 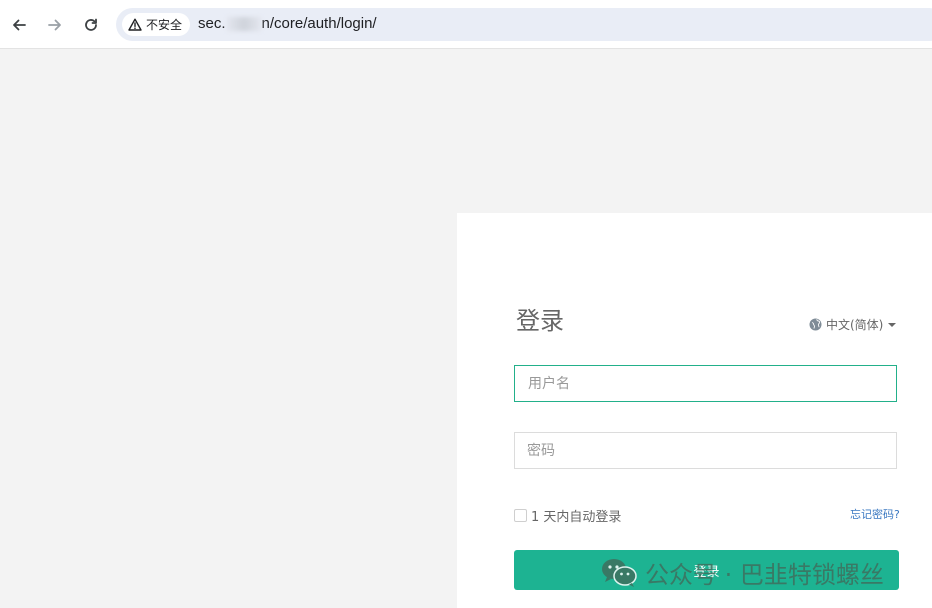 I want to click on url-prefix: sec., so click(x=212, y=23).